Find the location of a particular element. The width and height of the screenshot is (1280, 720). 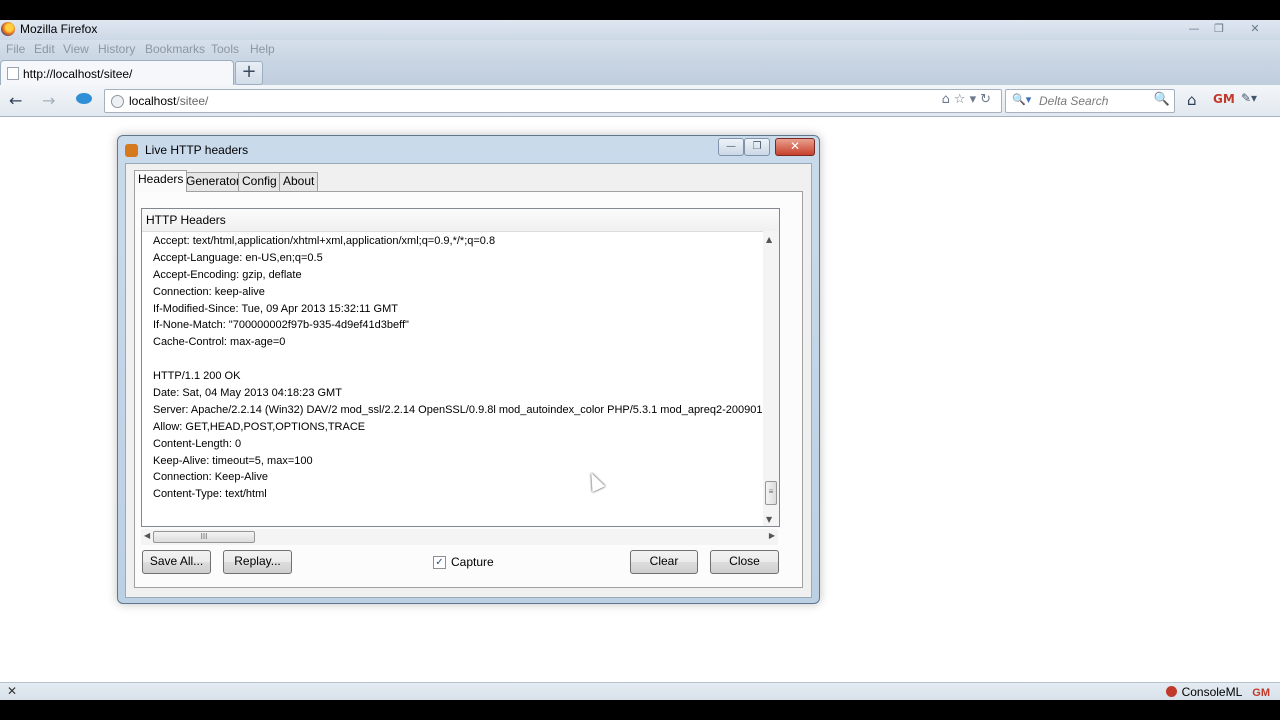

scroll-up-icon: ▲ is located at coordinates (769, 239).